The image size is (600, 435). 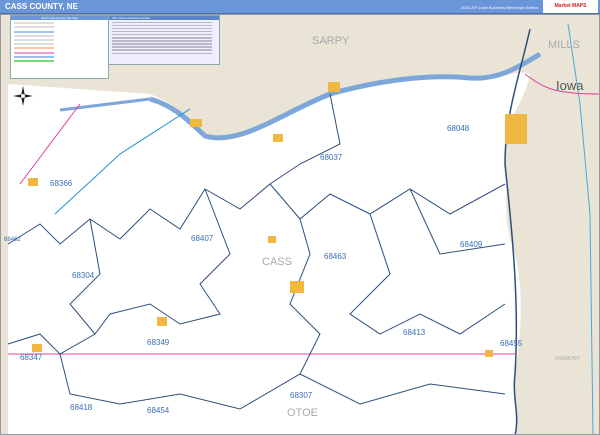 I want to click on legend-title: 2020 Cass County, NE Map, so click(x=59, y=18).